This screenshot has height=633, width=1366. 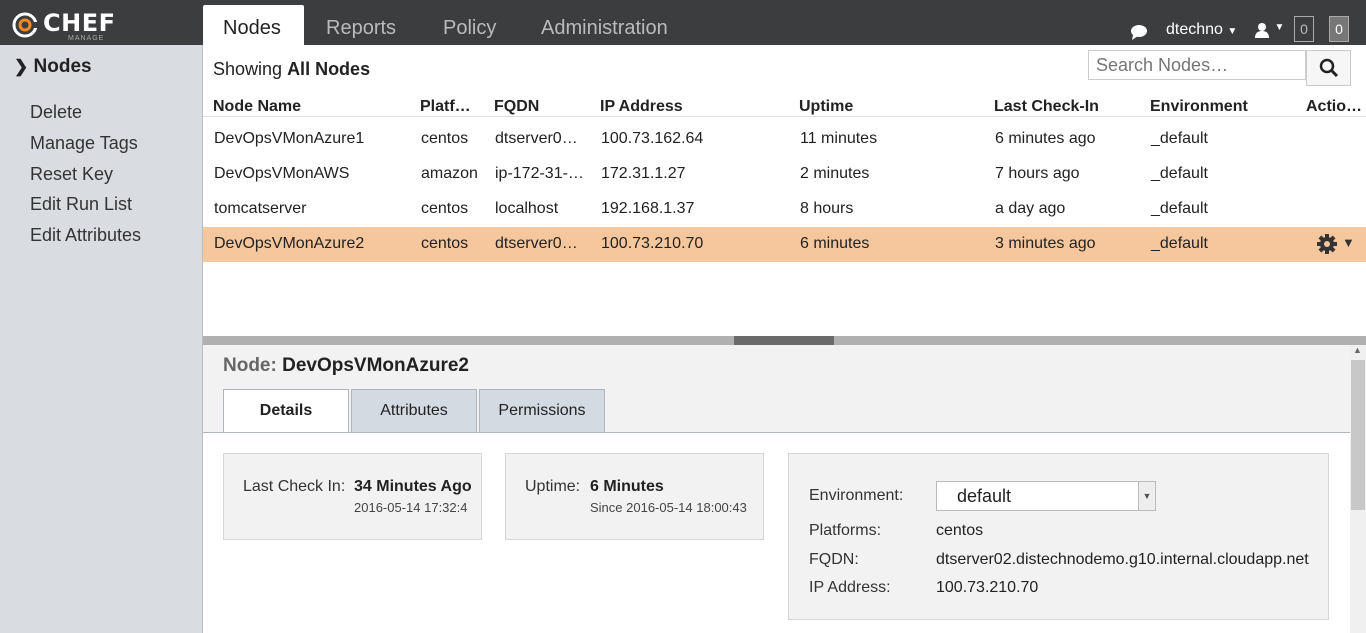 I want to click on search-button, so click(x=1328, y=68).